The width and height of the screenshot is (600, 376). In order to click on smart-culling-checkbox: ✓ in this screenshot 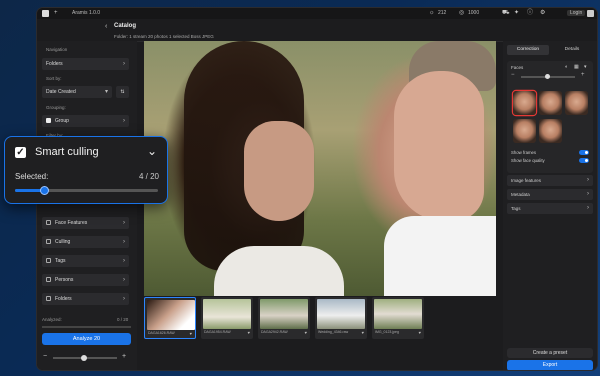, I will do `click(20, 152)`.